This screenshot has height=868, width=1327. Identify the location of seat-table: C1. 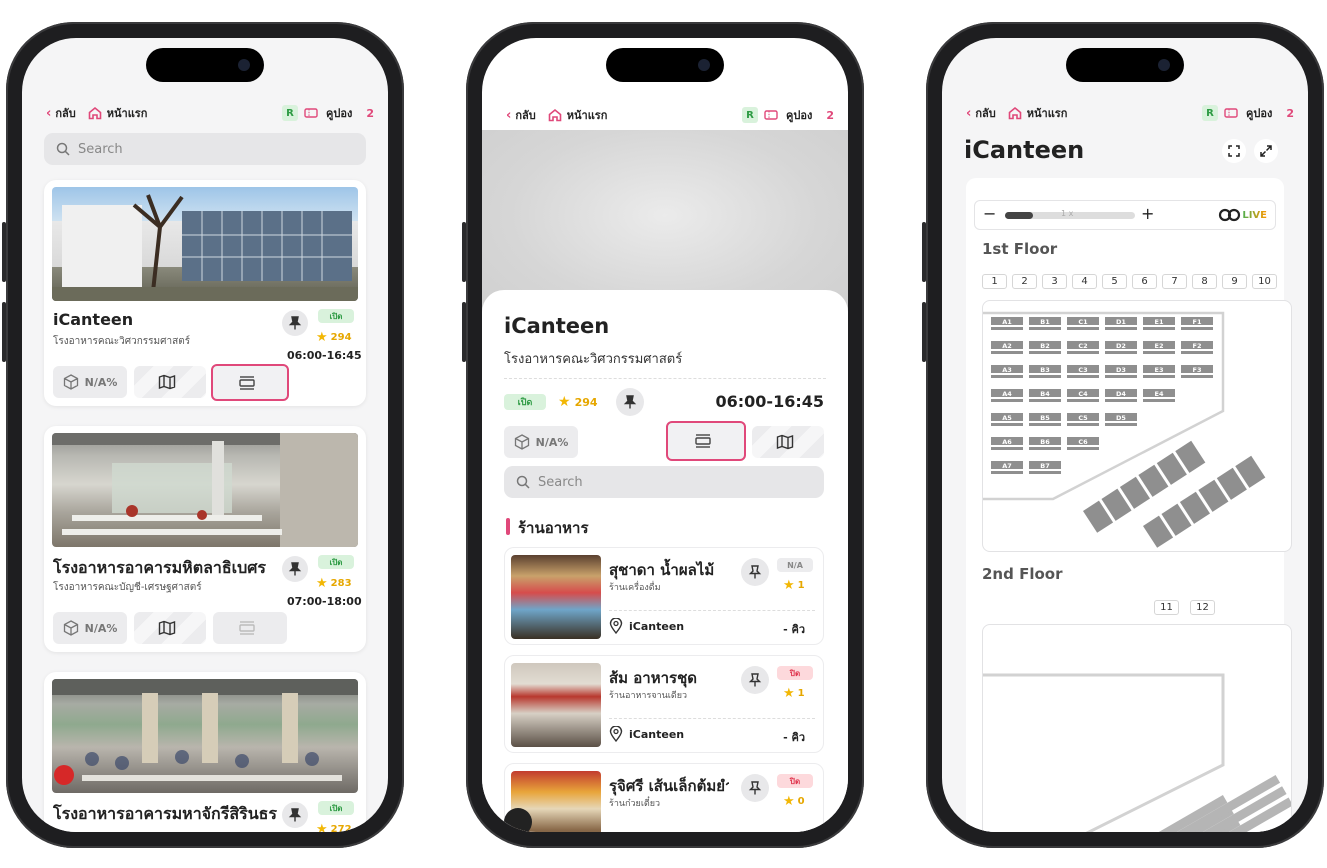
(1083, 323).